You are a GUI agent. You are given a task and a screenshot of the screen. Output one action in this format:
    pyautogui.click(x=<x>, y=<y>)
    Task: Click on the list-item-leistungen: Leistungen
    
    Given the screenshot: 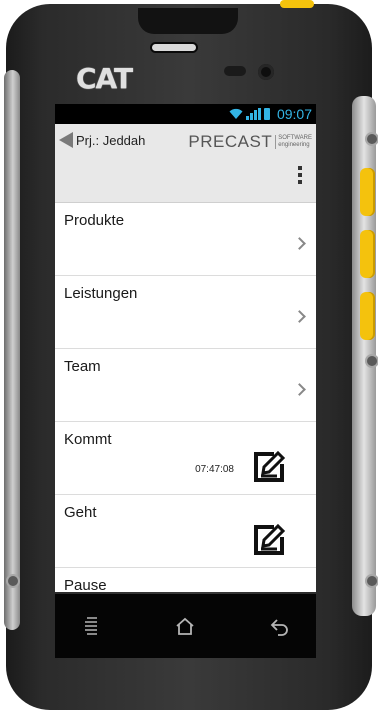 What is the action you would take?
    pyautogui.click(x=185, y=312)
    